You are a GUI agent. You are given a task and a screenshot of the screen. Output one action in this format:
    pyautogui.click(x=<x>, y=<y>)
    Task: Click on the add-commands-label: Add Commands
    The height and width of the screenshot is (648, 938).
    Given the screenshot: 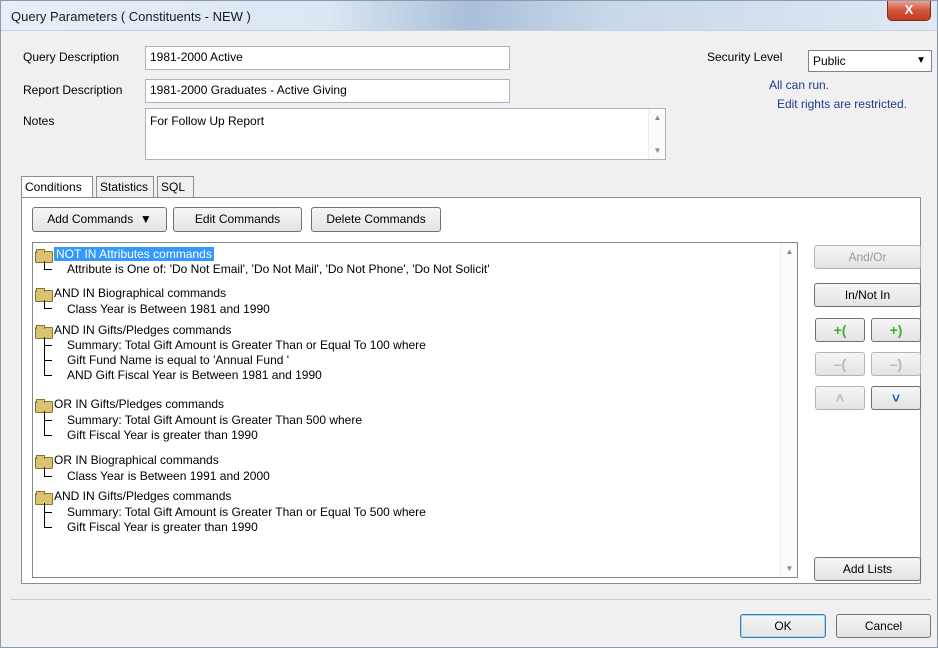 What is the action you would take?
    pyautogui.click(x=90, y=219)
    